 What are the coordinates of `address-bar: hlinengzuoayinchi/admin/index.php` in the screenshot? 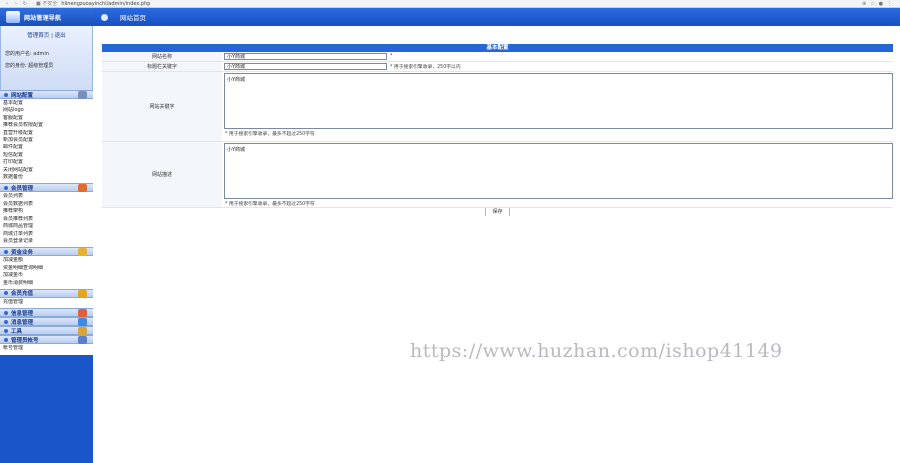 It's located at (105, 4).